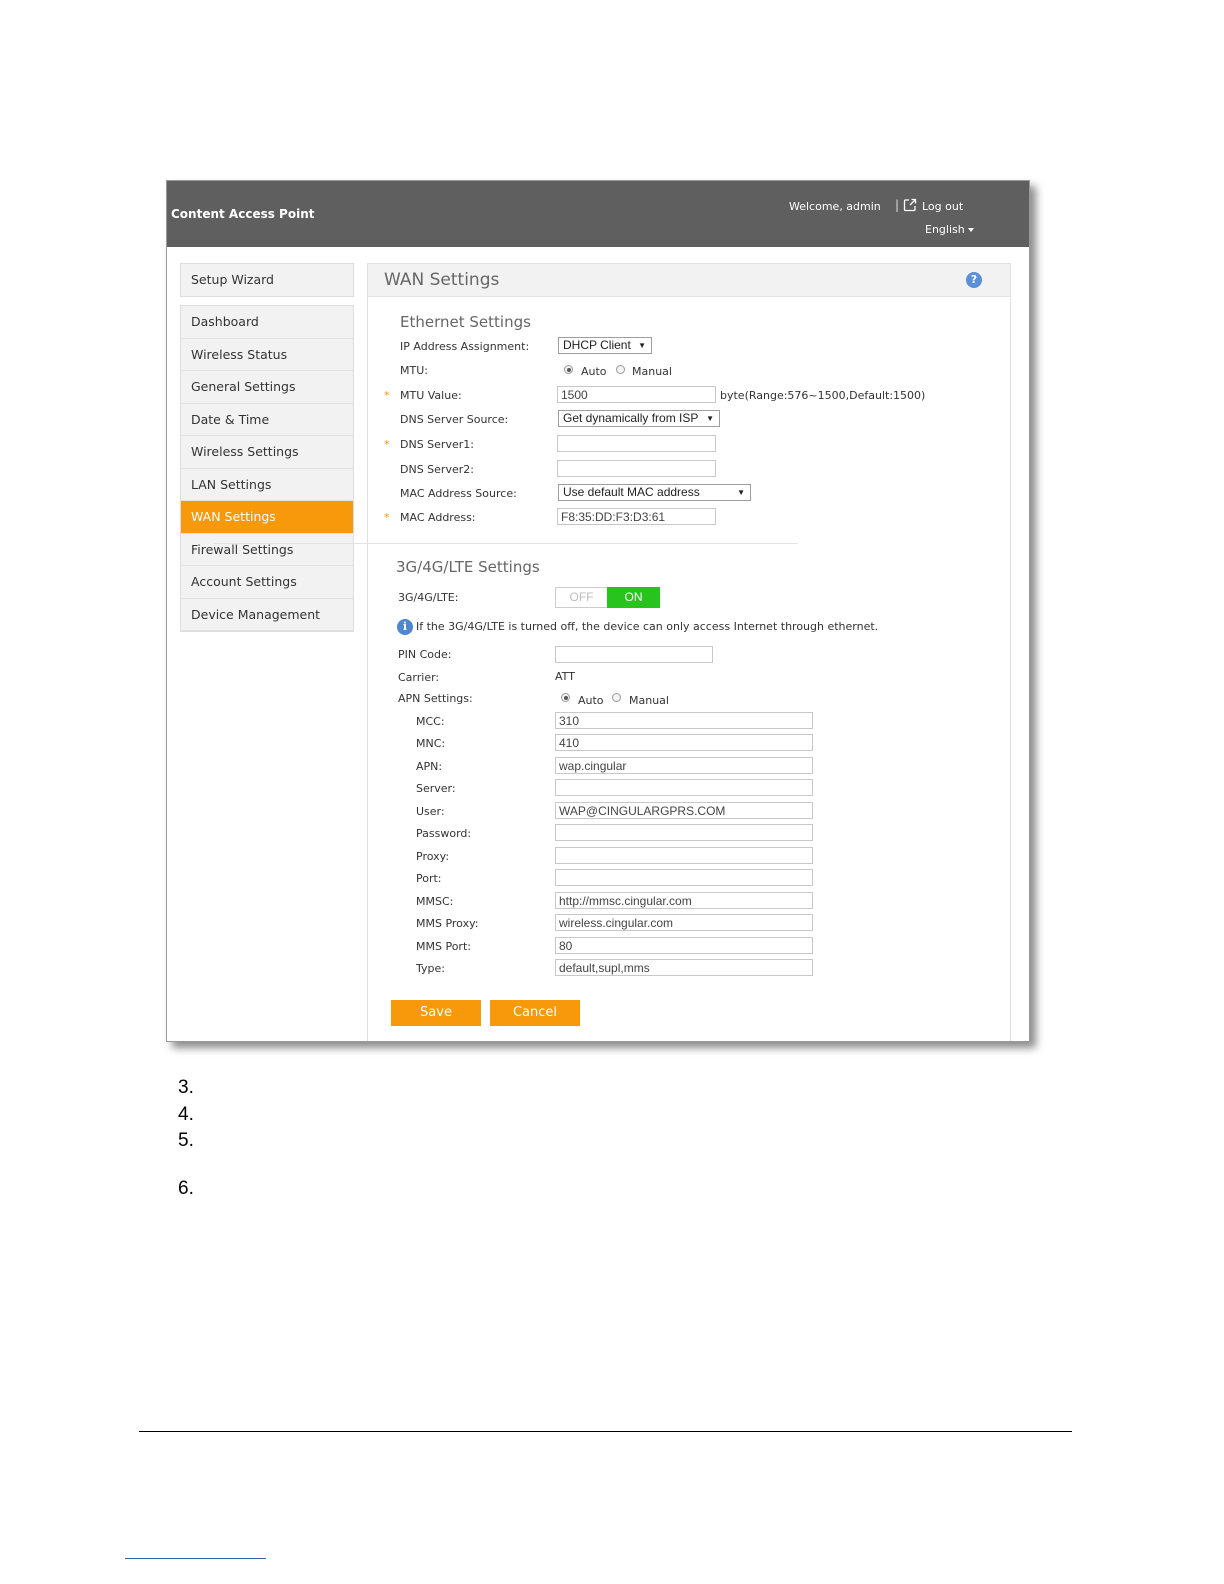  Describe the element at coordinates (431, 395) in the screenshot. I see `mtu-value-label: MTU Value:` at that location.